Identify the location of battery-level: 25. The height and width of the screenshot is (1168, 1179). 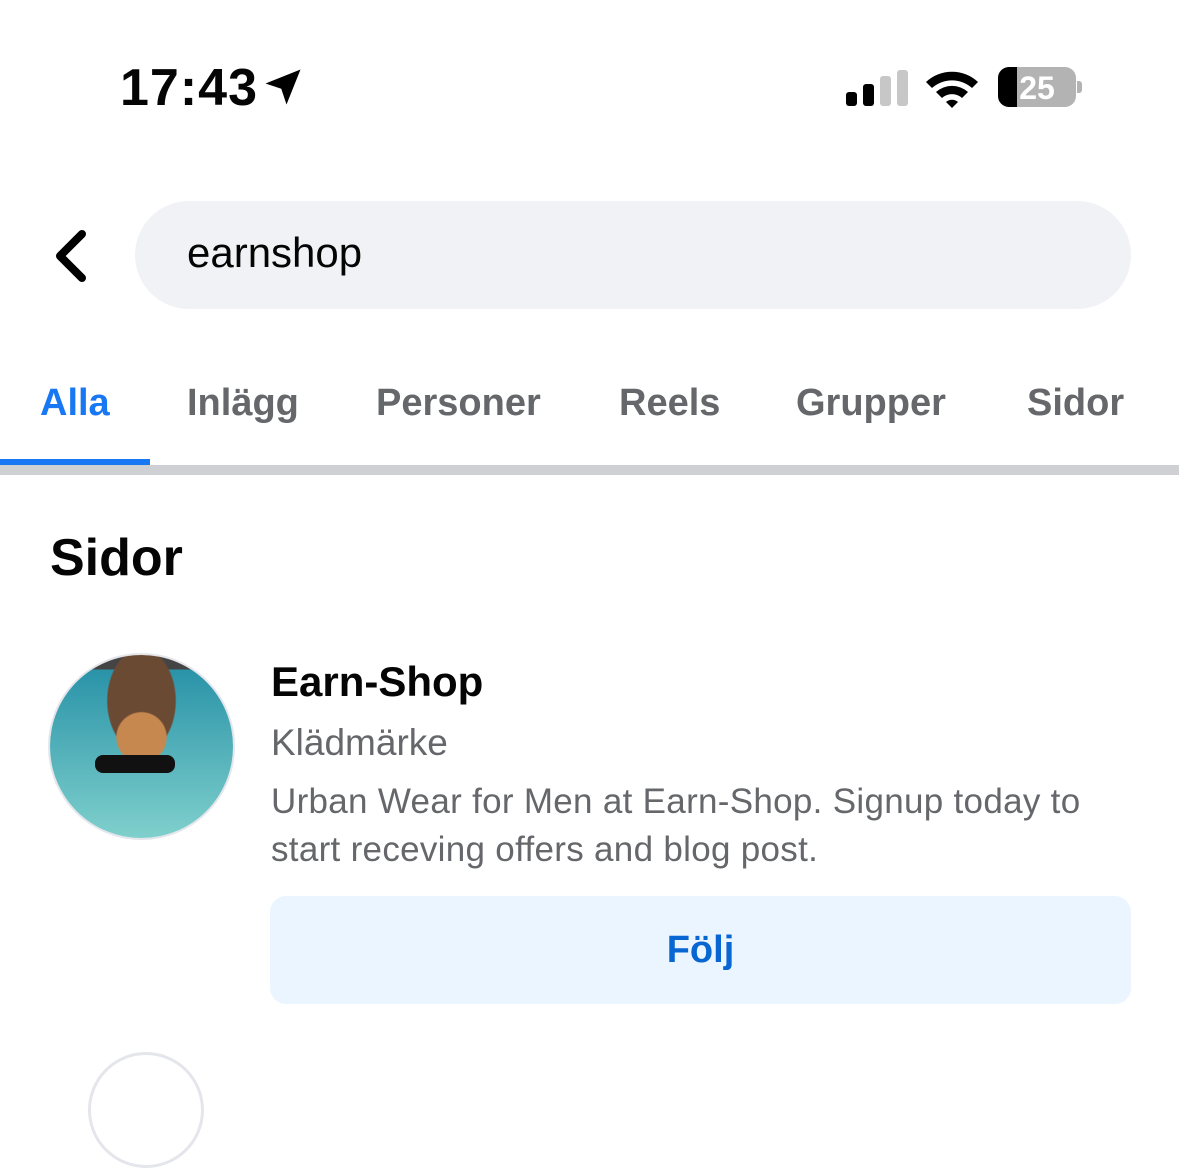
(1037, 88).